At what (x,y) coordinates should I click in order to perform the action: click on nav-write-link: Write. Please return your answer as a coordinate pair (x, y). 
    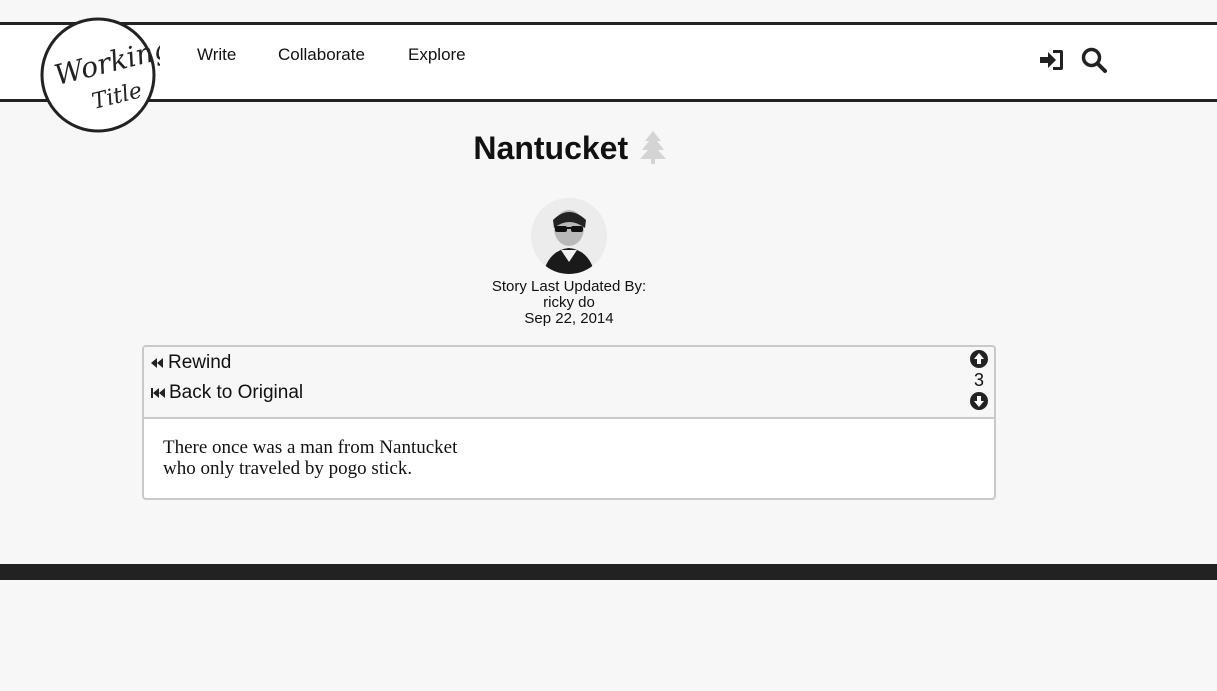
    Looking at the image, I should click on (216, 55).